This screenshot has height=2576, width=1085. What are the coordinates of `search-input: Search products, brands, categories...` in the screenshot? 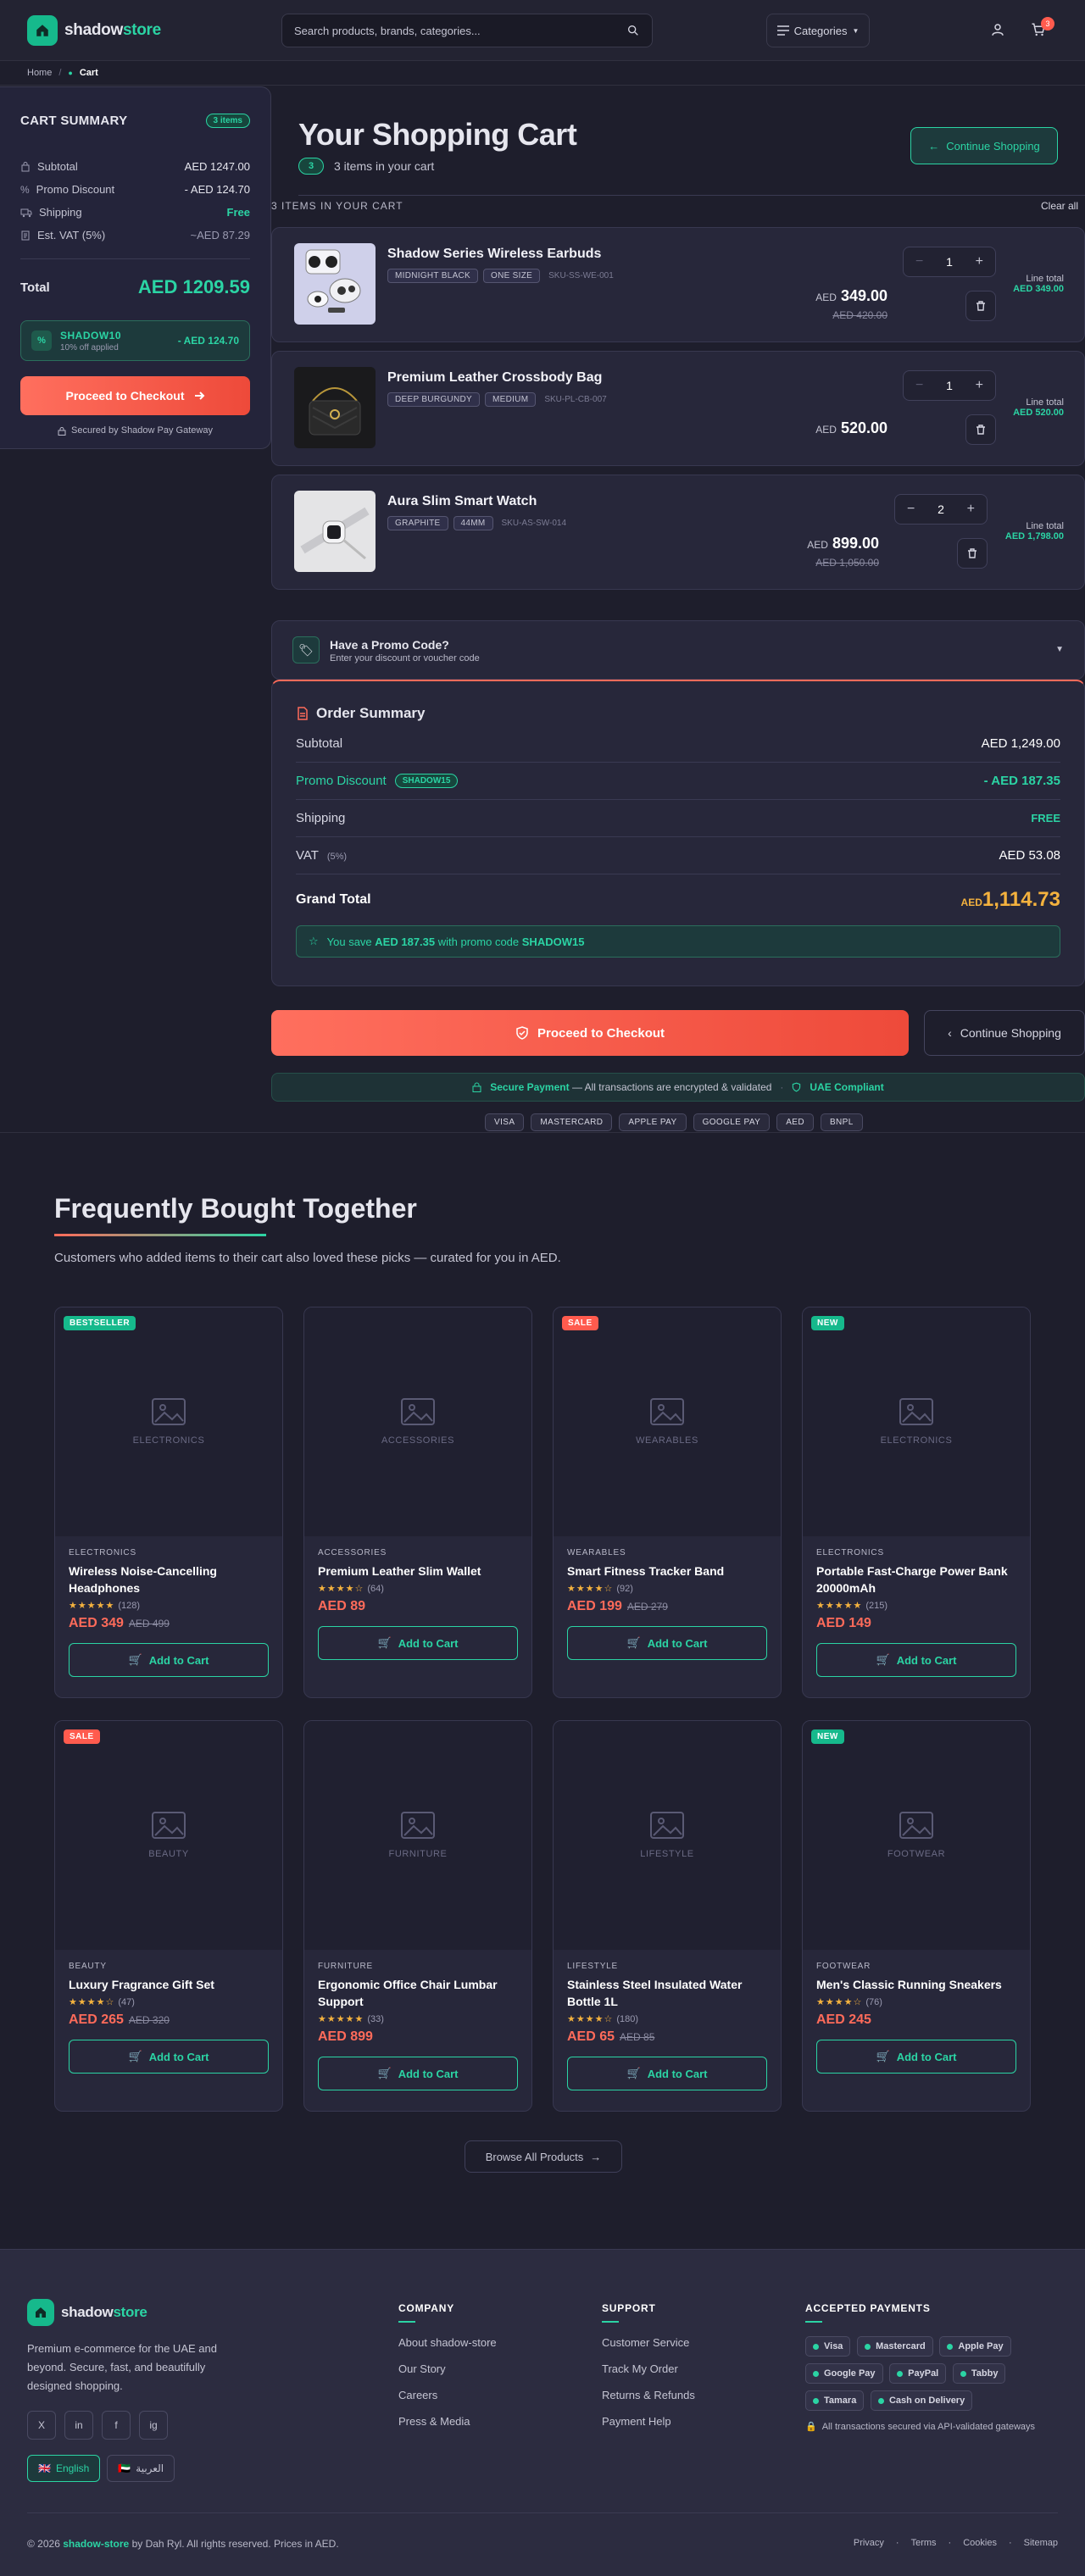 It's located at (460, 31).